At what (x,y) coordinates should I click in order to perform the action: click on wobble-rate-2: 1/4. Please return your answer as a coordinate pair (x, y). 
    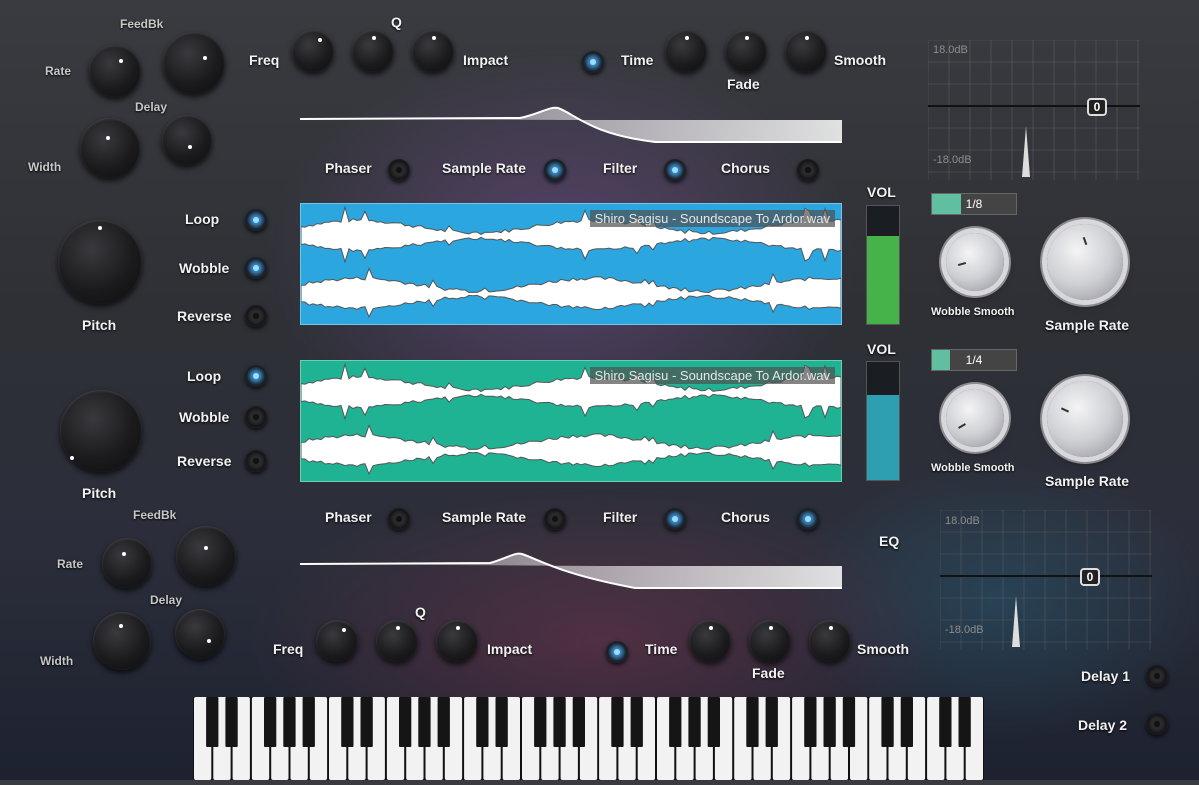
    Looking at the image, I should click on (974, 360).